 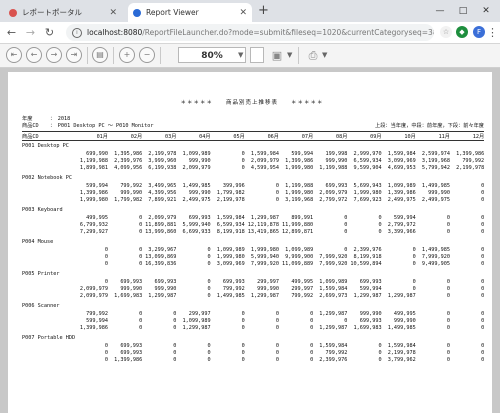 I want to click on table-cell: 1,099,989, so click(x=196, y=321).